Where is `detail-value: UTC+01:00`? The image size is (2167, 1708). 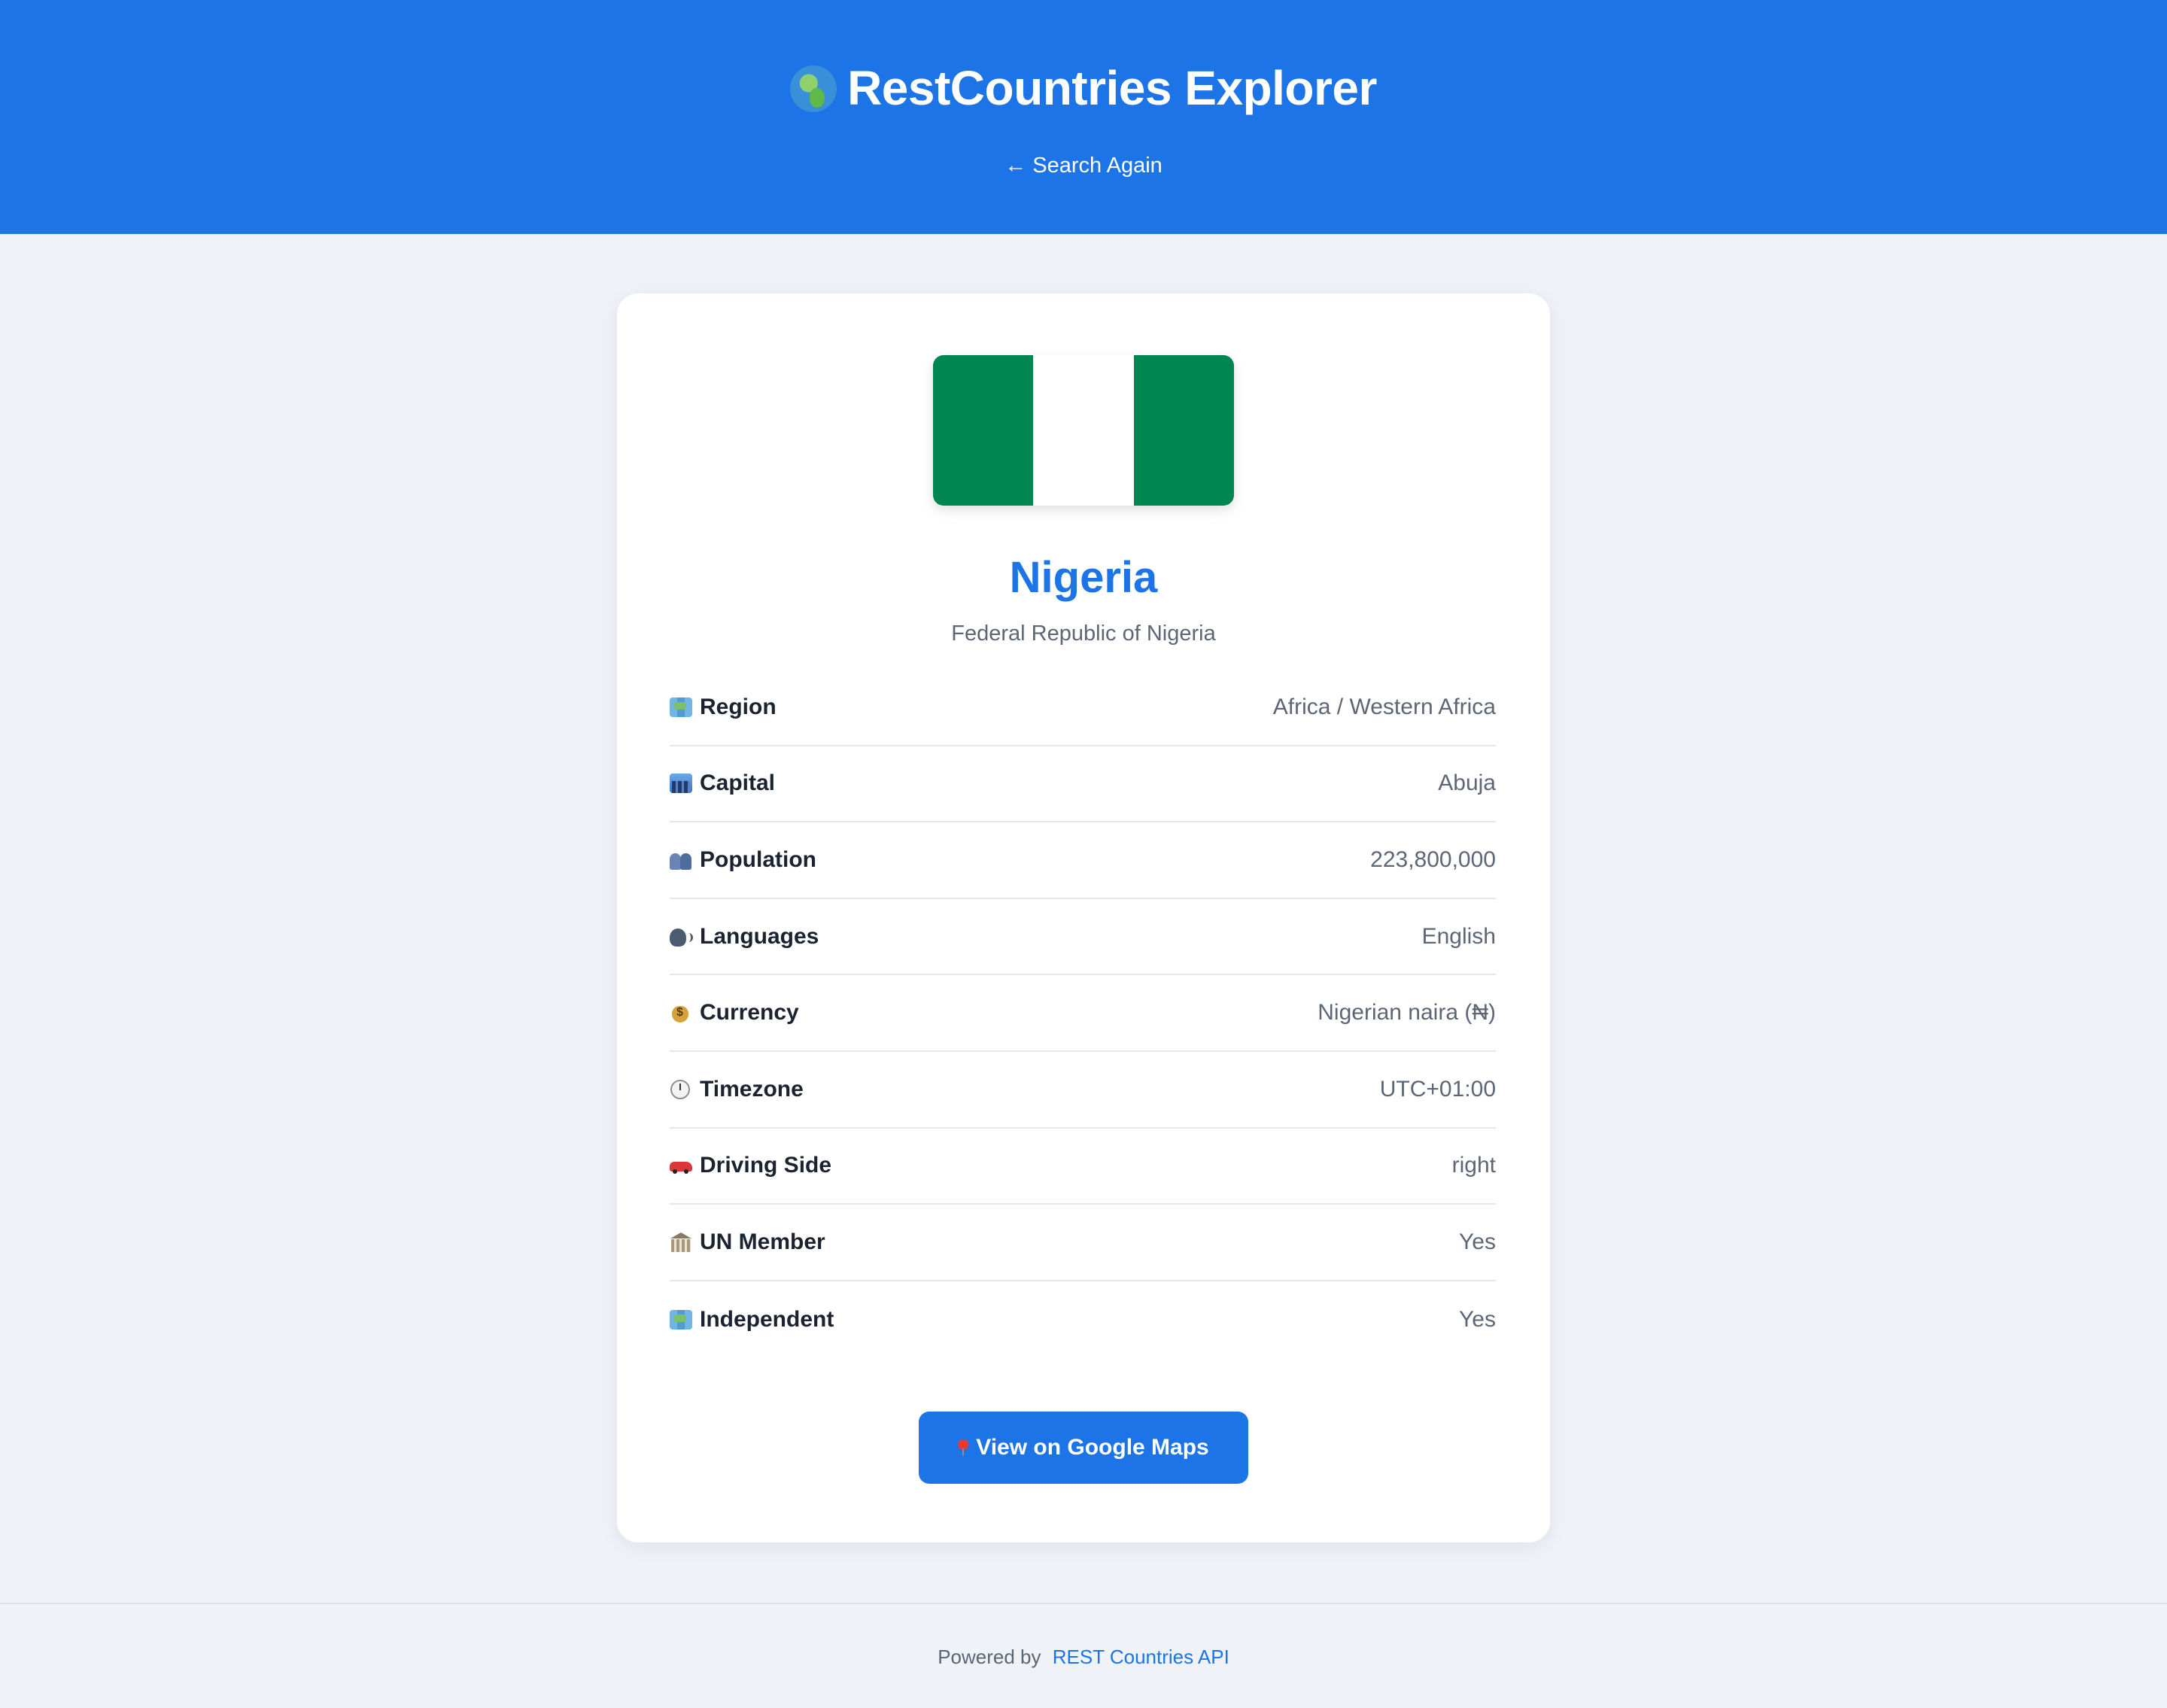 detail-value: UTC+01:00 is located at coordinates (1437, 1089).